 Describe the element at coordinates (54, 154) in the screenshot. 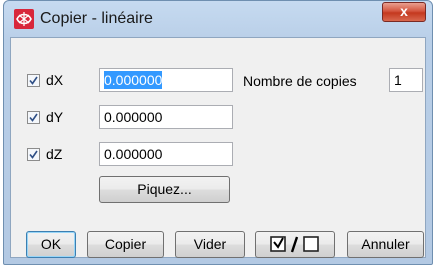

I see `dz-label: dZ` at that location.